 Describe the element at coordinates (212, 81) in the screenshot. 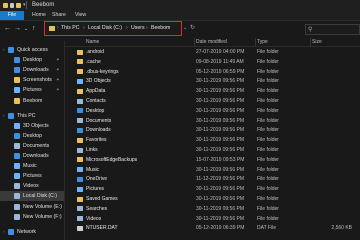

I see `file-row: 3D Objects 30-11-2019 09:56 PM File folder` at that location.